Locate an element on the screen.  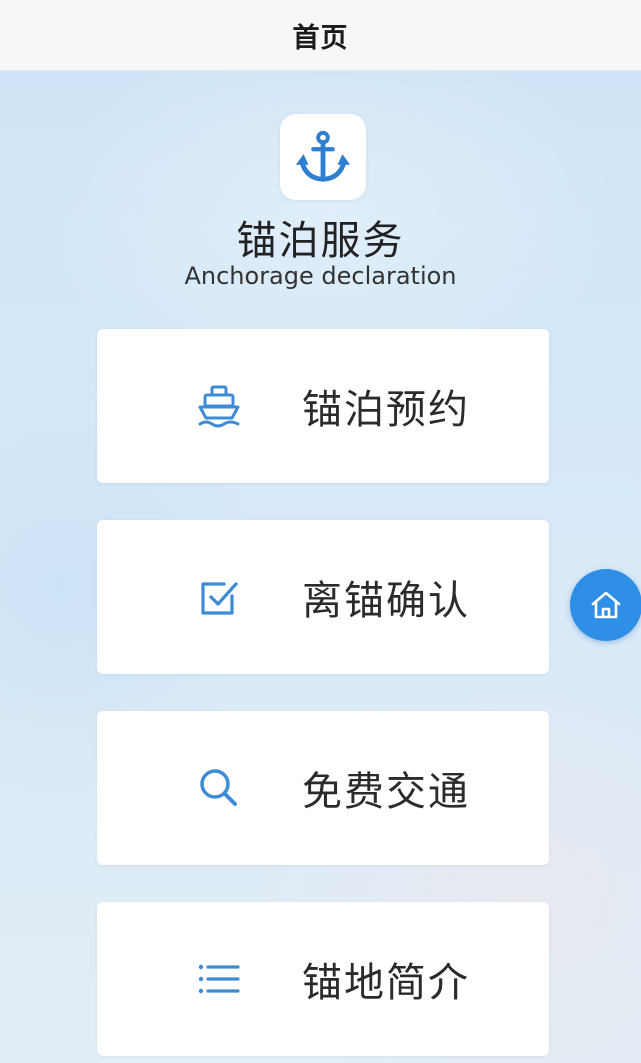
top-navigation-bar: 首页 is located at coordinates (320, 35).